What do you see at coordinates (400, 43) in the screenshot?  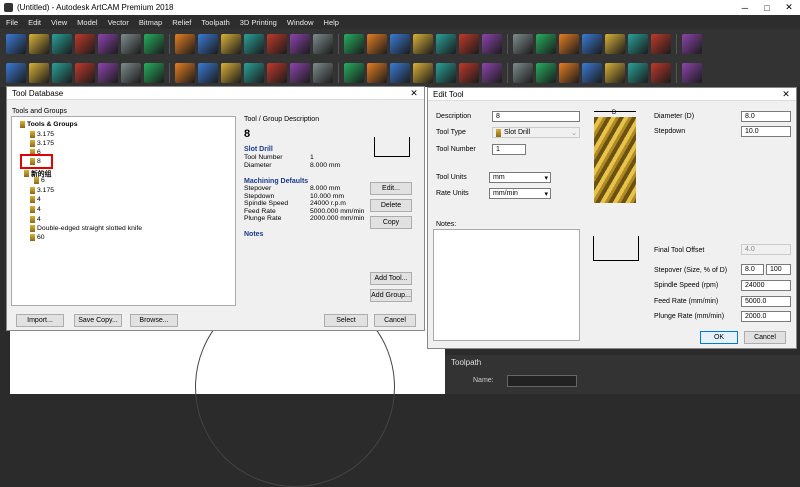 I see `folder-icon` at bounding box center [400, 43].